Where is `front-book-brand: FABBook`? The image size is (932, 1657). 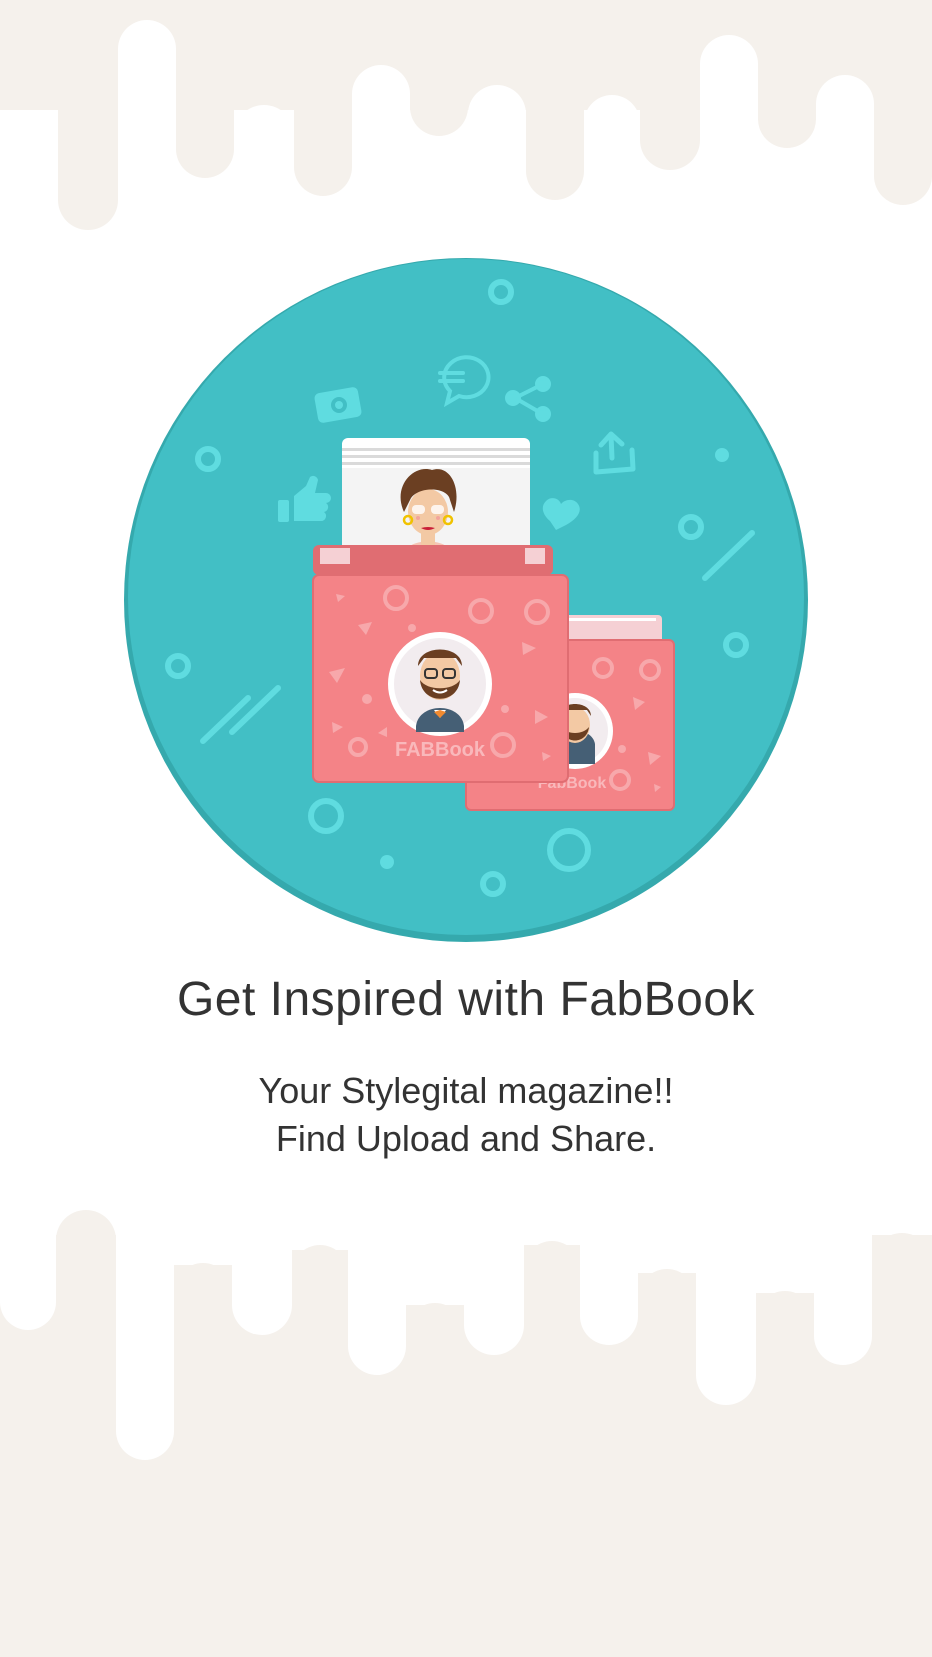
front-book-brand: FABBook is located at coordinates (440, 750).